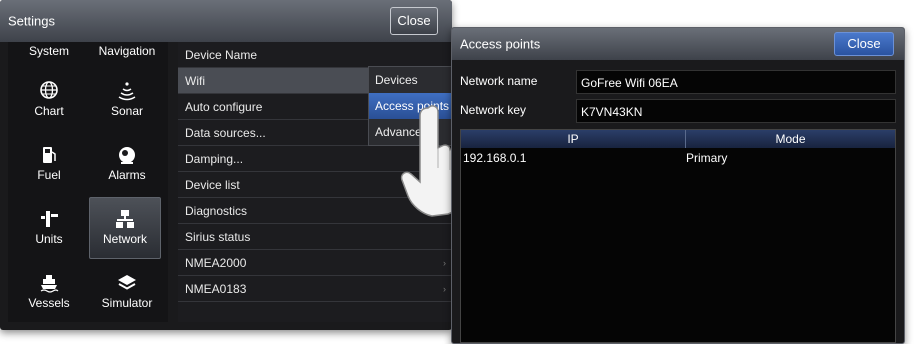 This screenshot has height=344, width=914. What do you see at coordinates (127, 175) in the screenshot?
I see `category-label: Alarms` at bounding box center [127, 175].